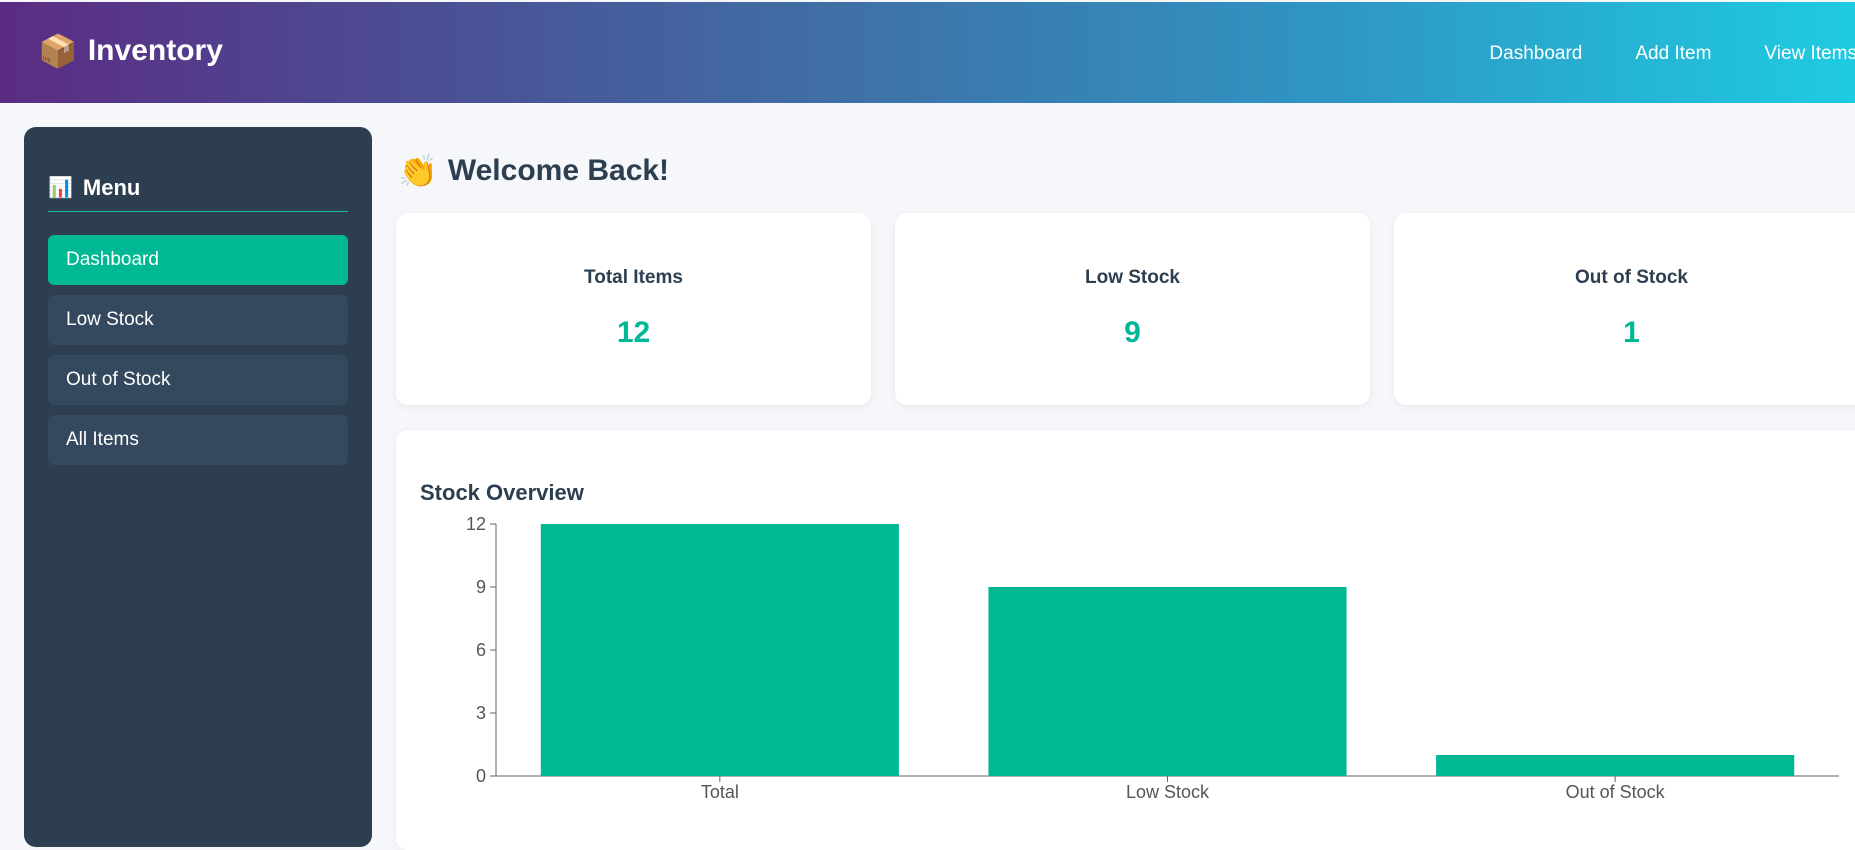  I want to click on stat-label: Out of Stock, so click(1631, 277).